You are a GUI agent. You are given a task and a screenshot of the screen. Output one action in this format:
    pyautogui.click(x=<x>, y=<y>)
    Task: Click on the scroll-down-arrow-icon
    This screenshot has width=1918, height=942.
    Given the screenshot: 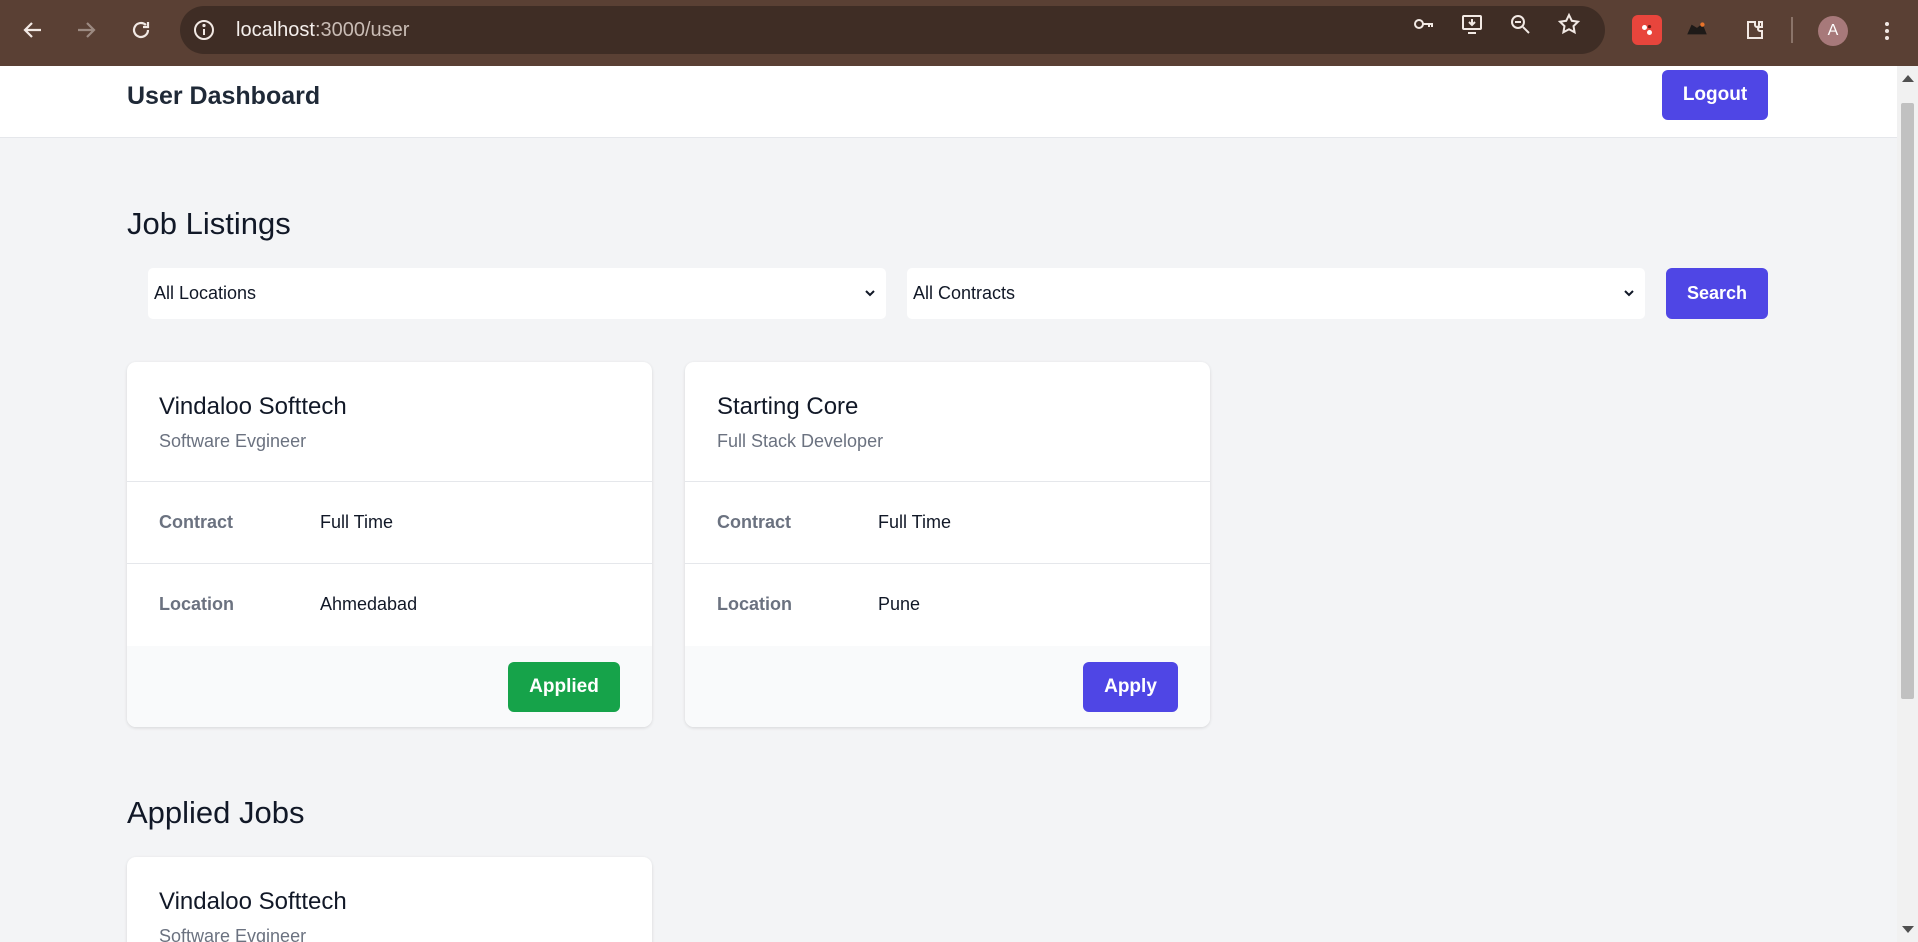 What is the action you would take?
    pyautogui.click(x=1908, y=929)
    